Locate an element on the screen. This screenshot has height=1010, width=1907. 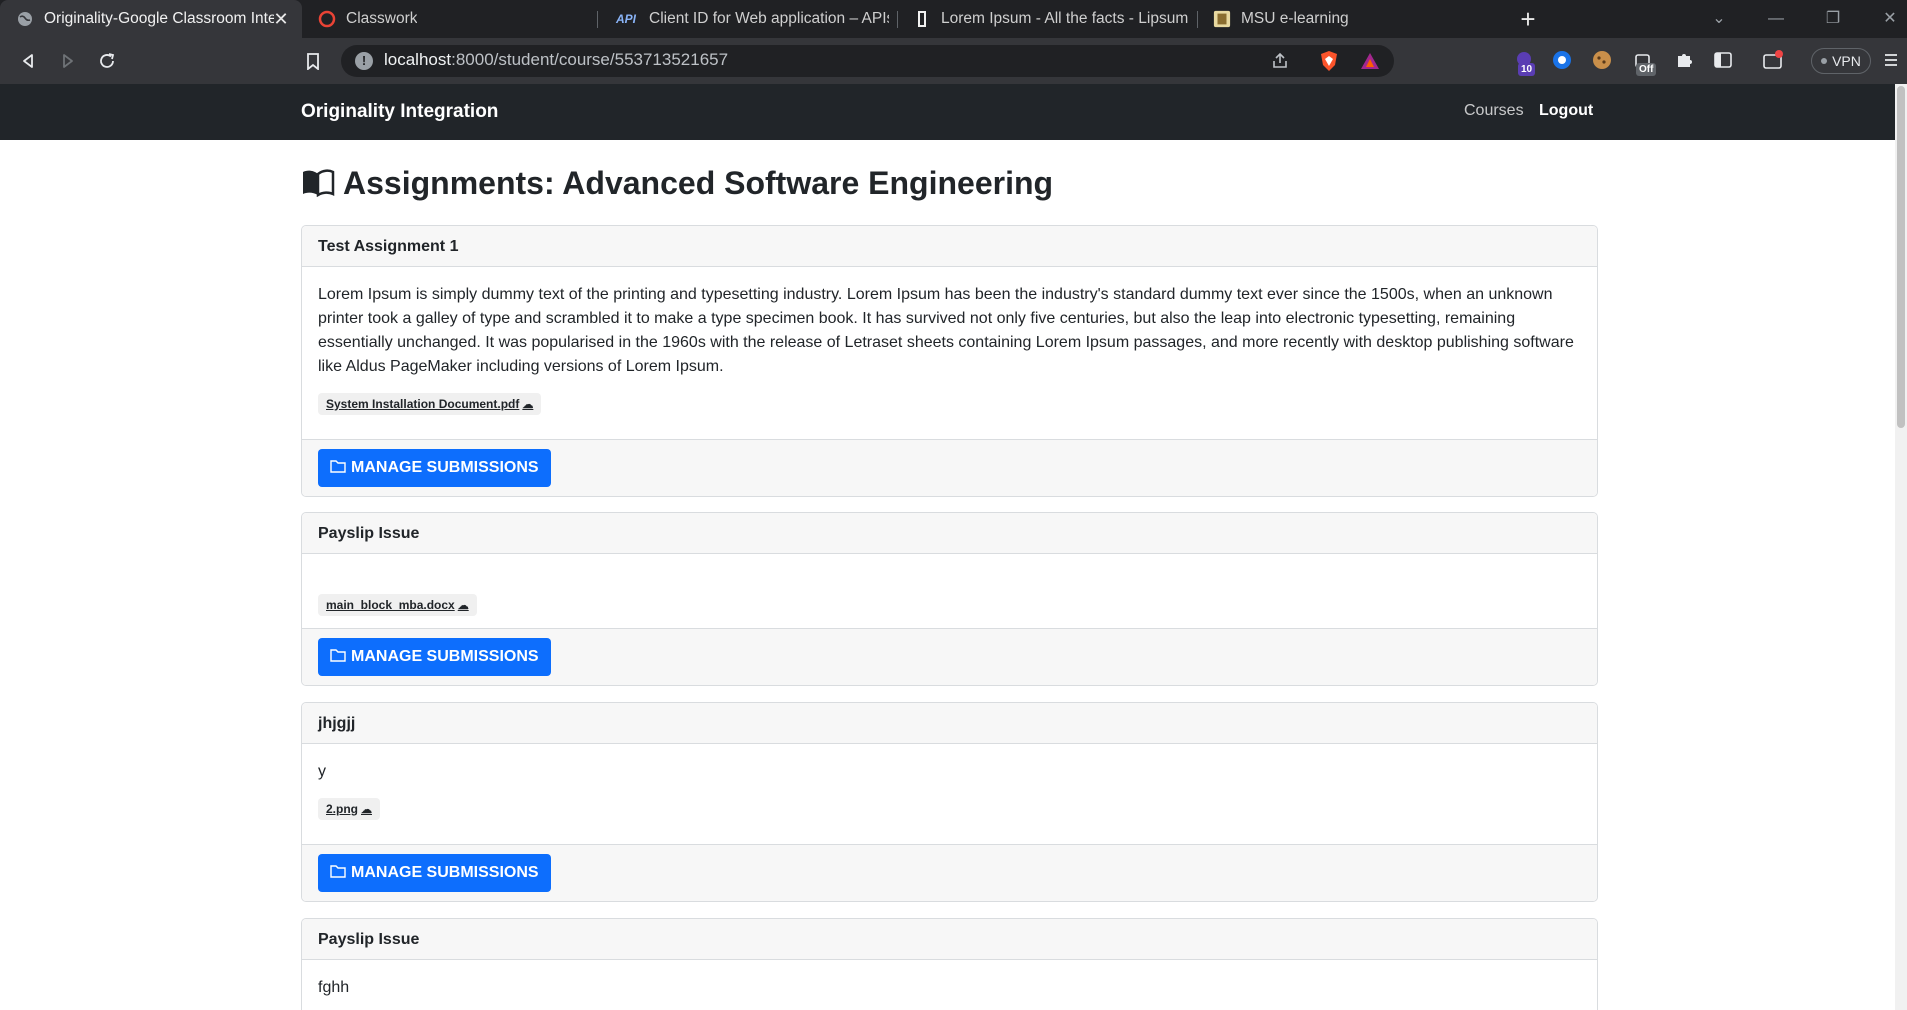
site-navbar is located at coordinates (953, 112).